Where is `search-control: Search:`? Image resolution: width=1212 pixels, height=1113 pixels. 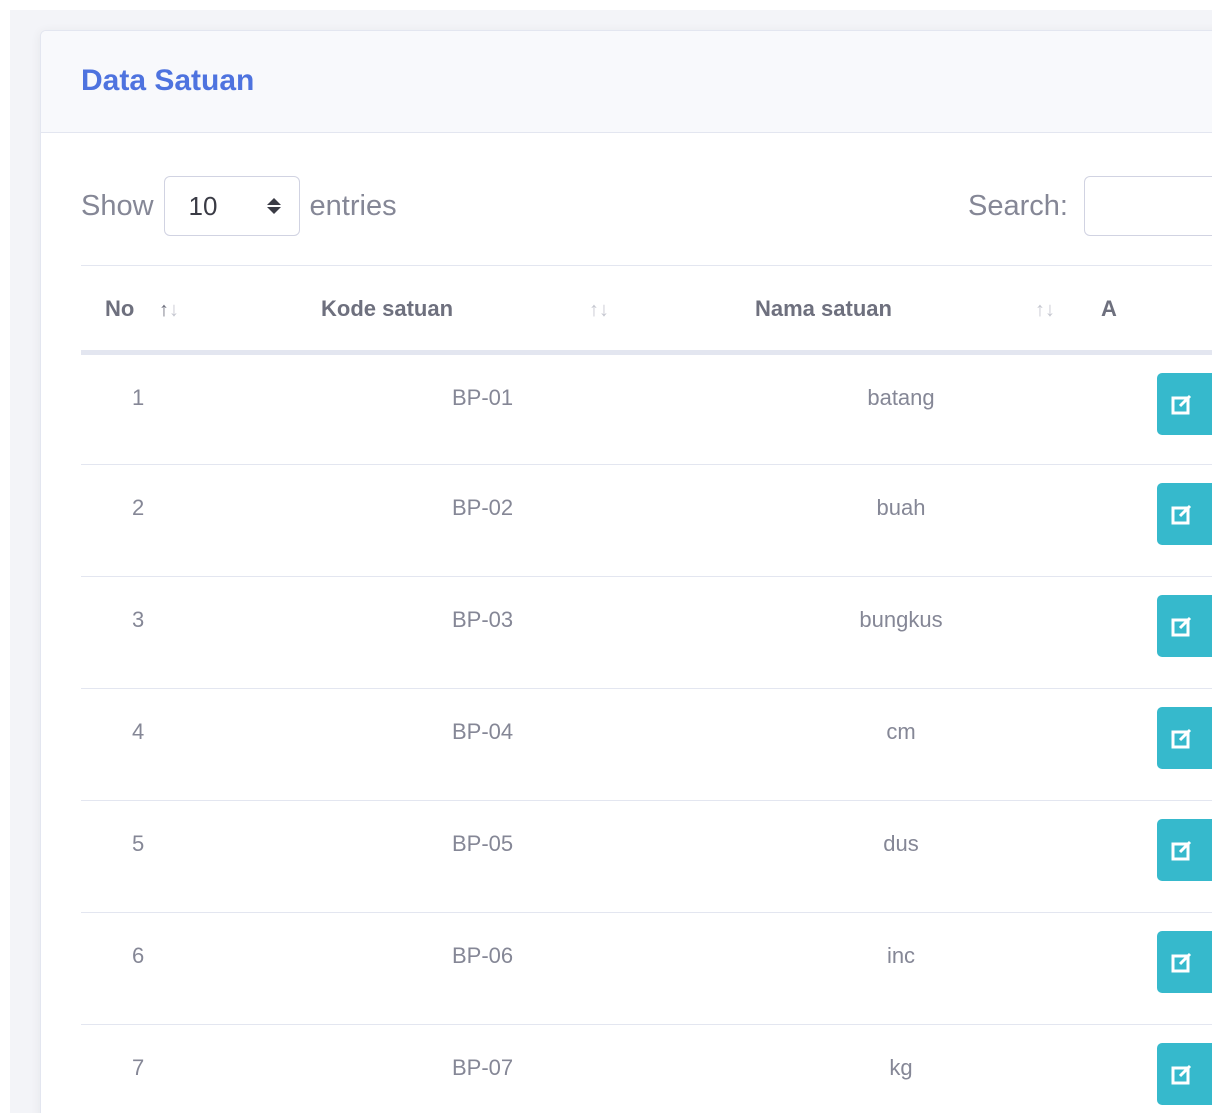 search-control: Search: is located at coordinates (1090, 206).